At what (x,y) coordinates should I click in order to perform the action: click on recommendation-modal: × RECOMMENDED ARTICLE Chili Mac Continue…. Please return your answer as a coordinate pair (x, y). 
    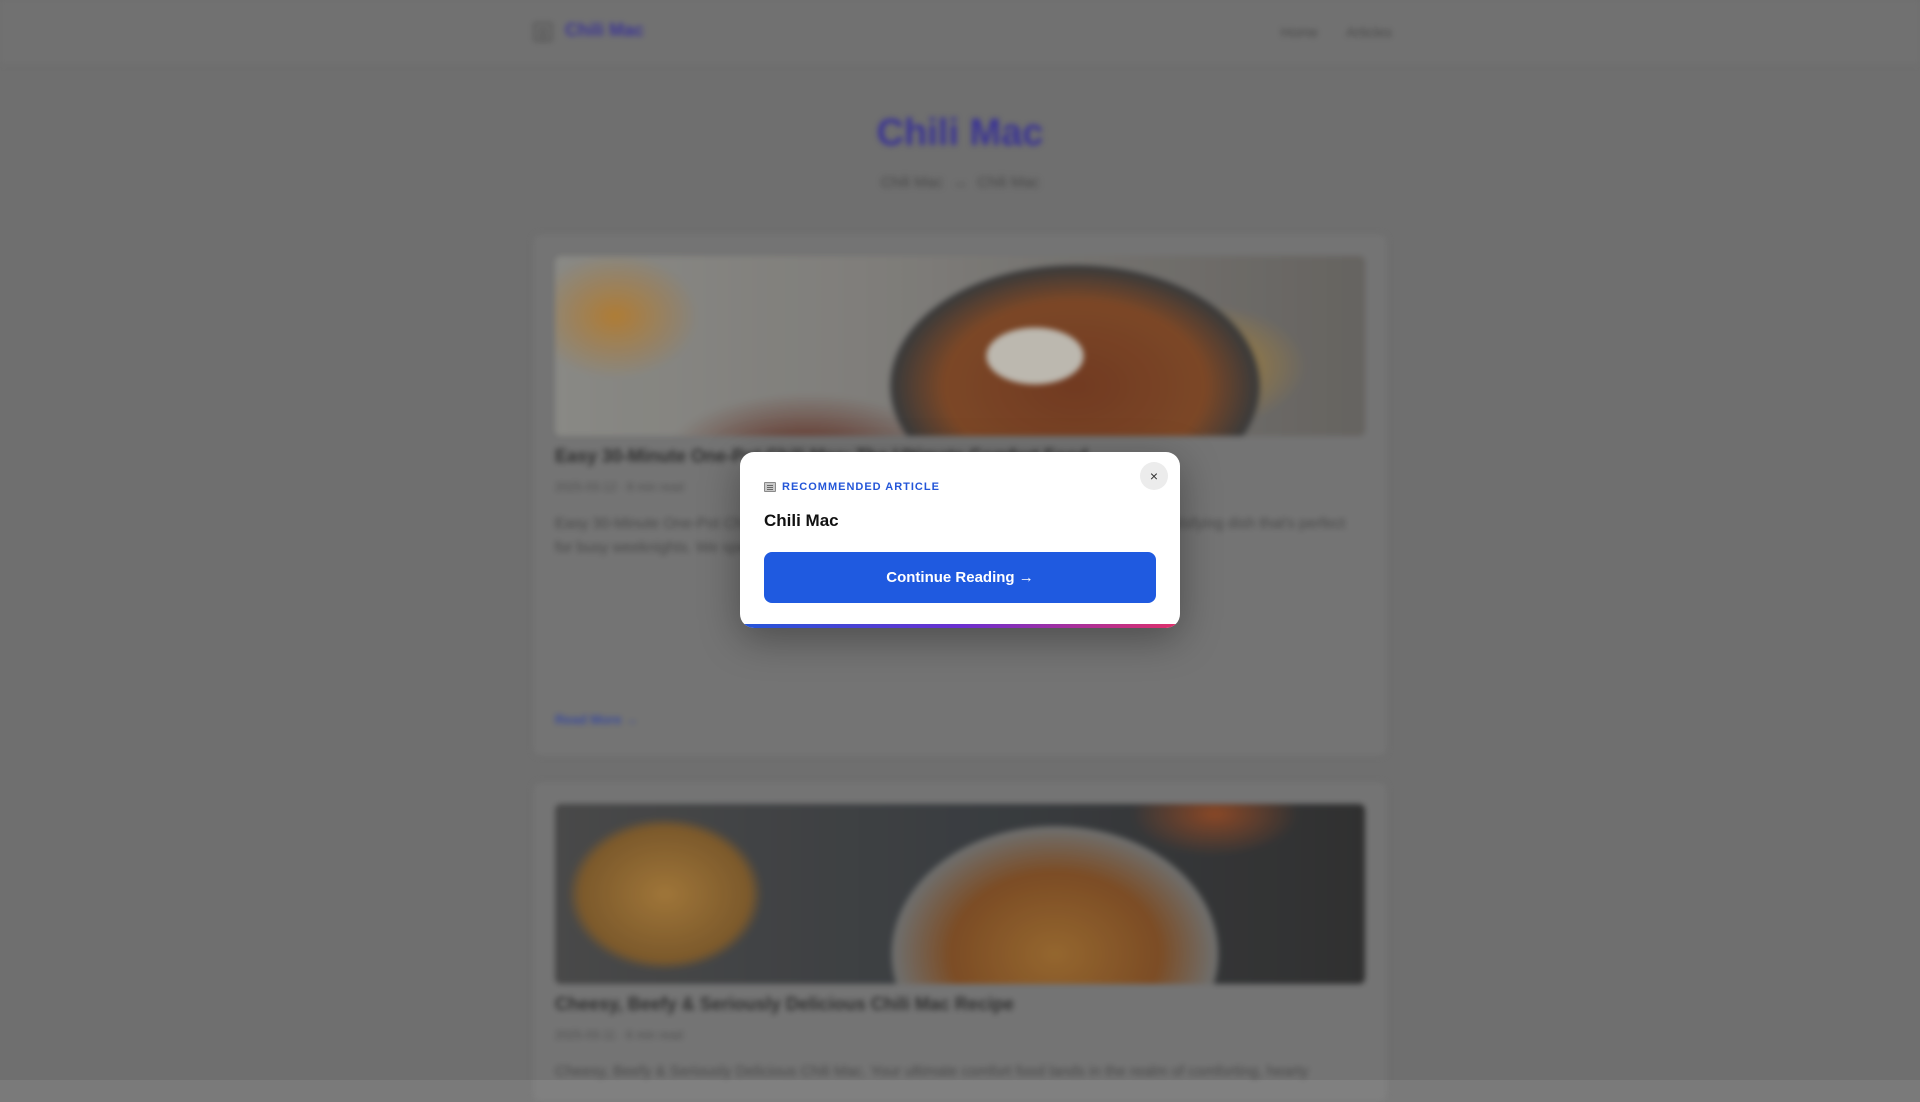
    Looking at the image, I should click on (960, 540).